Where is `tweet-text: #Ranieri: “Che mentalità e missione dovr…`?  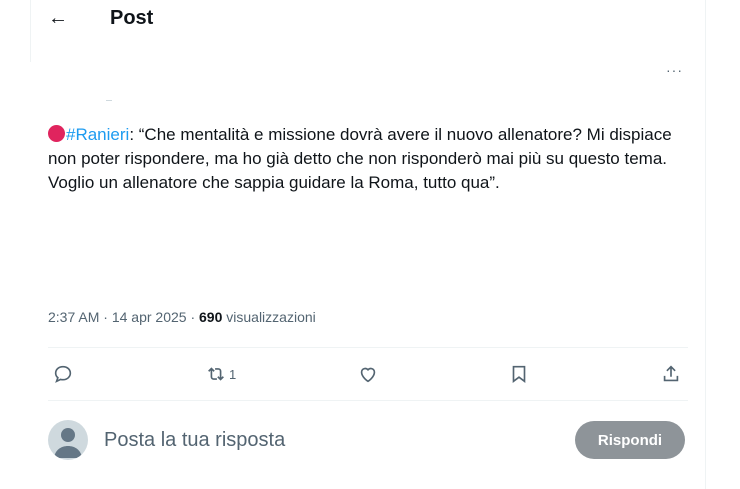 tweet-text: #Ranieri: “Che mentalità e missione dovr… is located at coordinates (373, 159).